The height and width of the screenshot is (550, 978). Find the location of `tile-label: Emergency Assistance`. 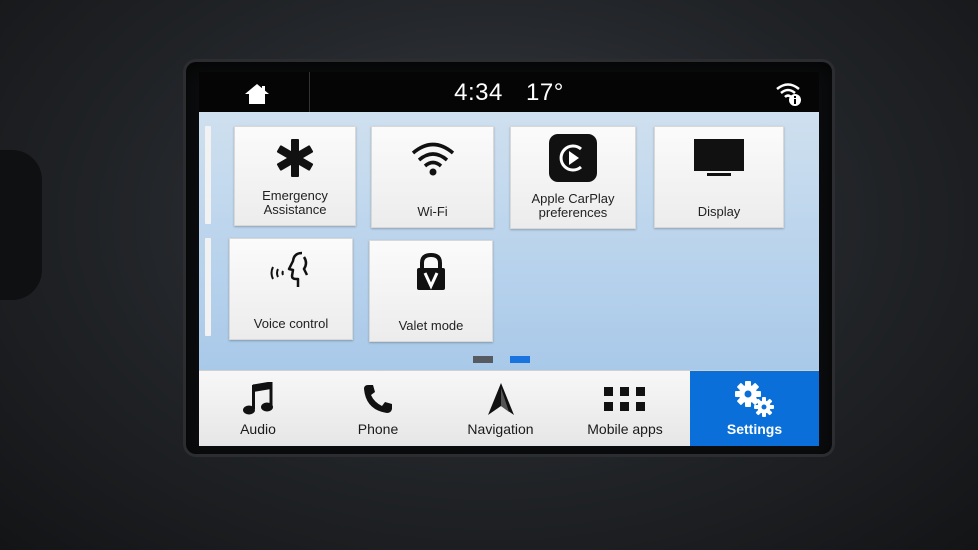

tile-label: Emergency Assistance is located at coordinates (295, 202).